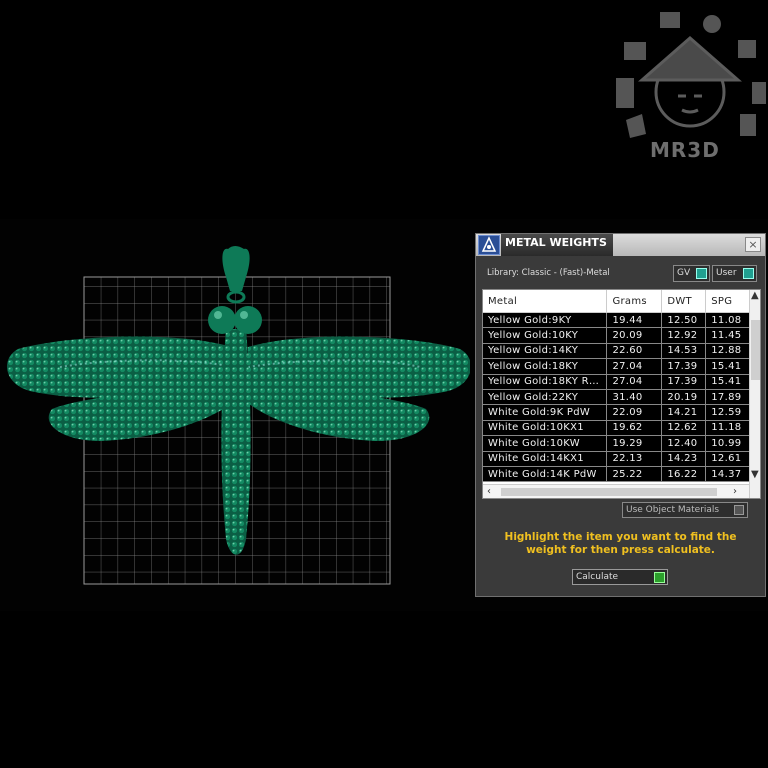 Image resolution: width=768 pixels, height=768 pixels. I want to click on table-row: Yellow Gold:18KY R… 27.04 17.39 15.41, so click(621, 382).